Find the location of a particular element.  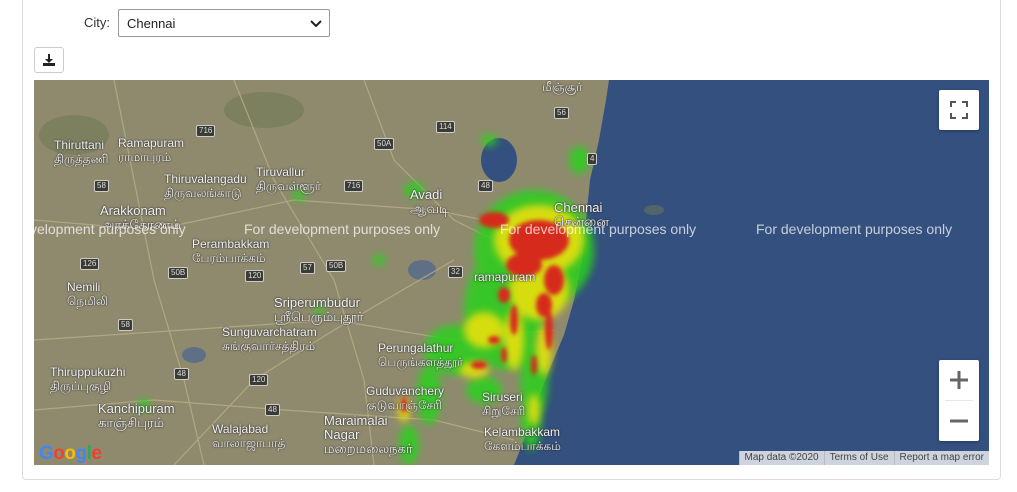

zoom-control is located at coordinates (959, 400).